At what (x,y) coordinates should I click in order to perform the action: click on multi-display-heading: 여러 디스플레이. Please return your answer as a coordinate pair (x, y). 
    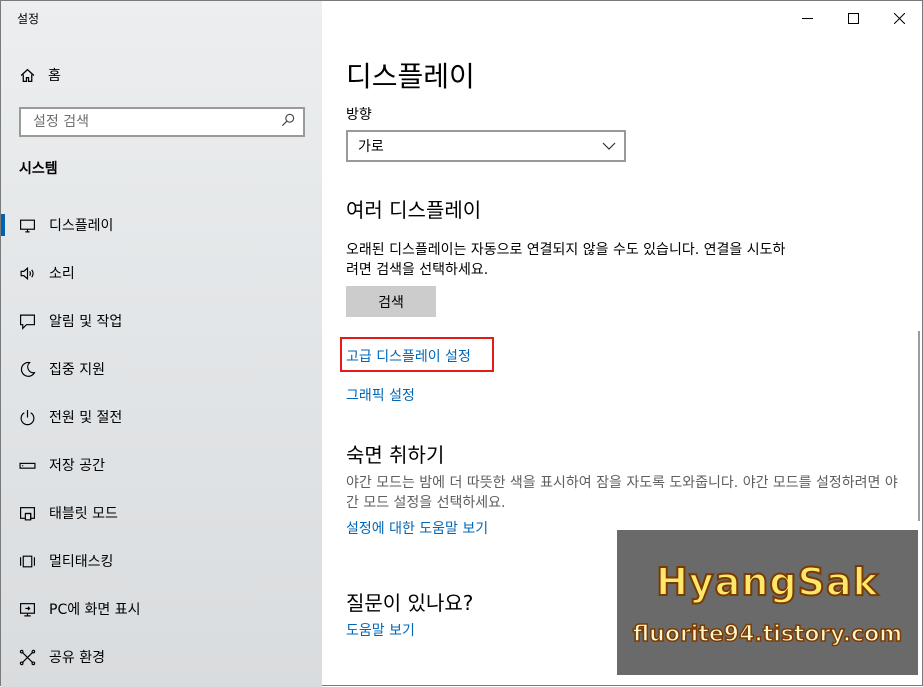
    Looking at the image, I should click on (414, 210).